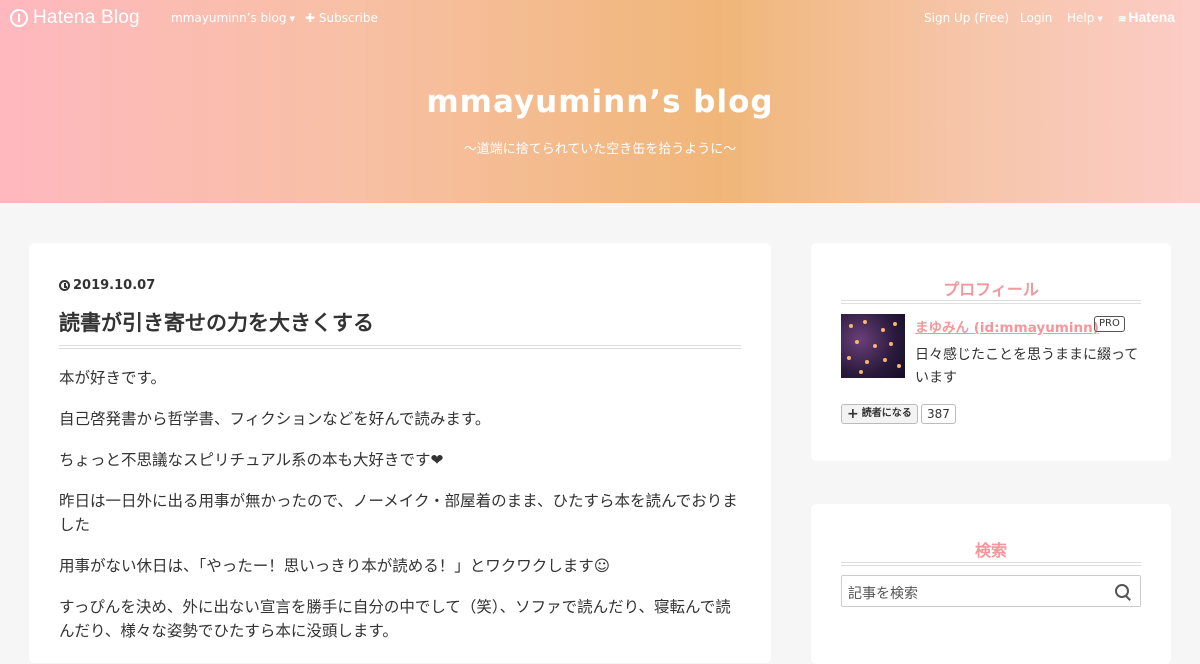  I want to click on clock-icon, so click(64, 285).